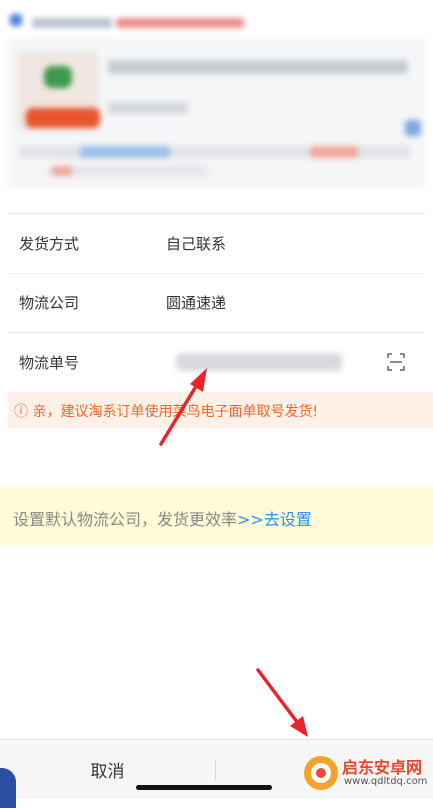 The width and height of the screenshot is (433, 808). Describe the element at coordinates (49, 363) in the screenshot. I see `tracking-number-label: 物流单号` at that location.